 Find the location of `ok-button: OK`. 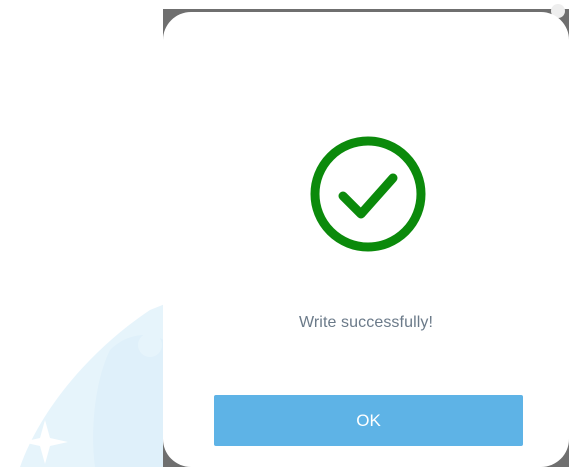

ok-button: OK is located at coordinates (368, 420).